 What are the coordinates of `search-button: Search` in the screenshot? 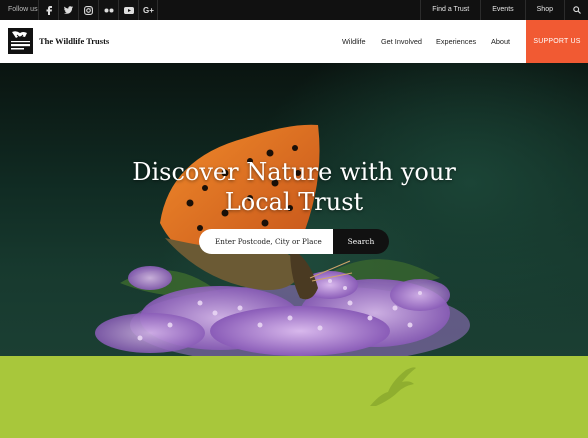 It's located at (361, 241).